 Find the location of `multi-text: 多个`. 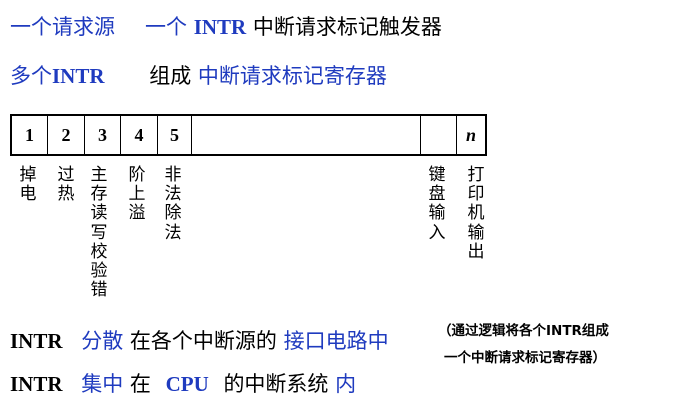

multi-text: 多个 is located at coordinates (31, 76).